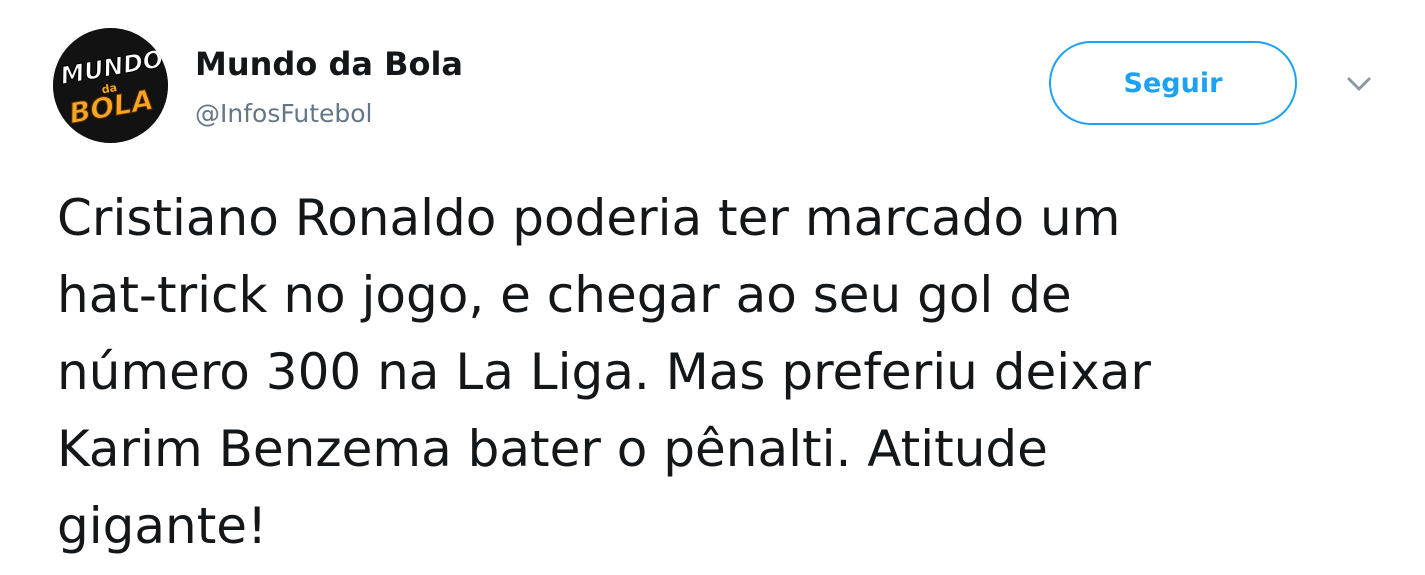 This screenshot has height=575, width=1425. I want to click on mundo-da-bola-logo: MUNDO da BOLA, so click(110, 85).